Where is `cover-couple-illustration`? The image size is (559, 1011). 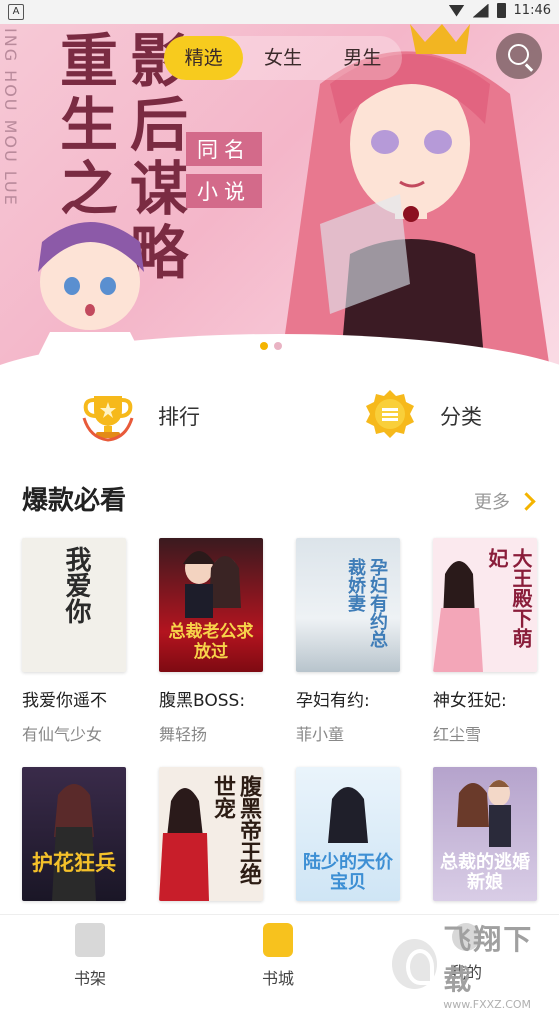 cover-couple-illustration is located at coordinates (212, 584).